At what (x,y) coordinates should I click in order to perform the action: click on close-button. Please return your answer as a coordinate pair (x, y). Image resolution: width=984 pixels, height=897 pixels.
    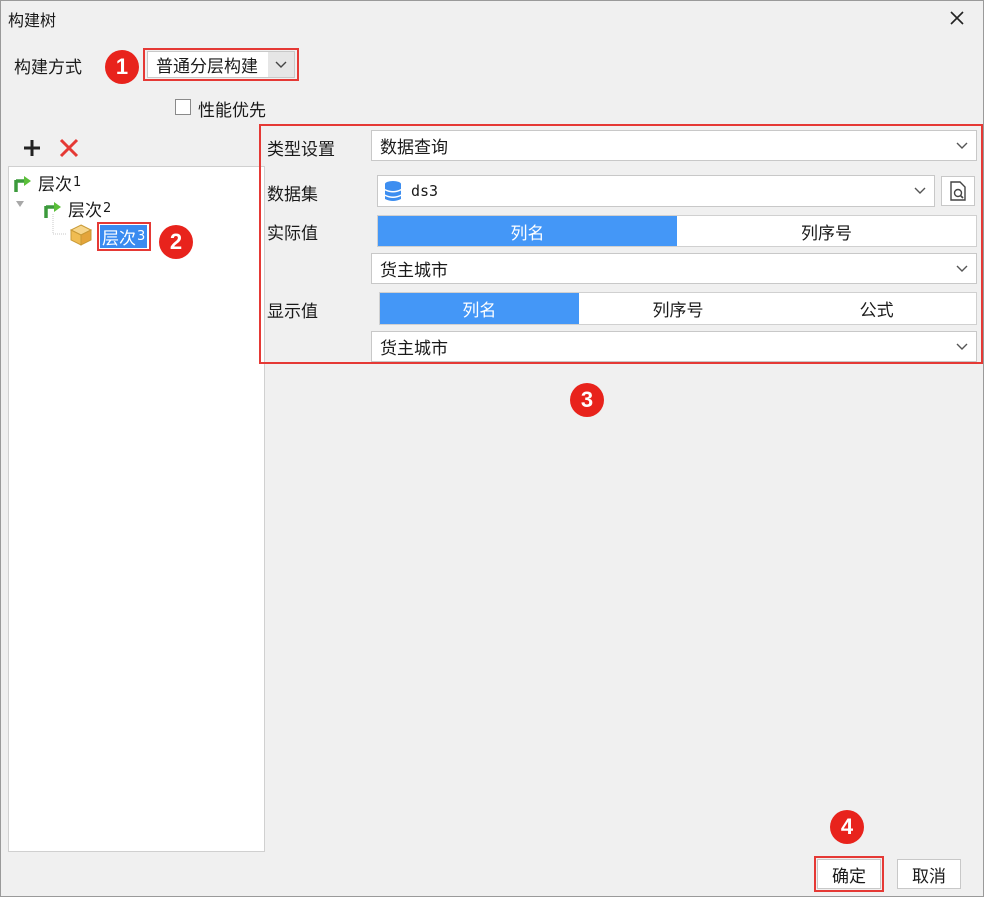
    Looking at the image, I should click on (957, 18).